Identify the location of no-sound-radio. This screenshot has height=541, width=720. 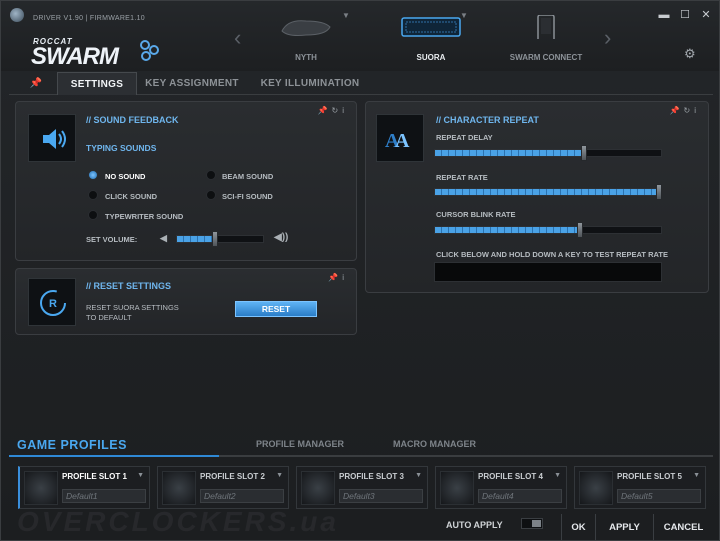
(93, 175).